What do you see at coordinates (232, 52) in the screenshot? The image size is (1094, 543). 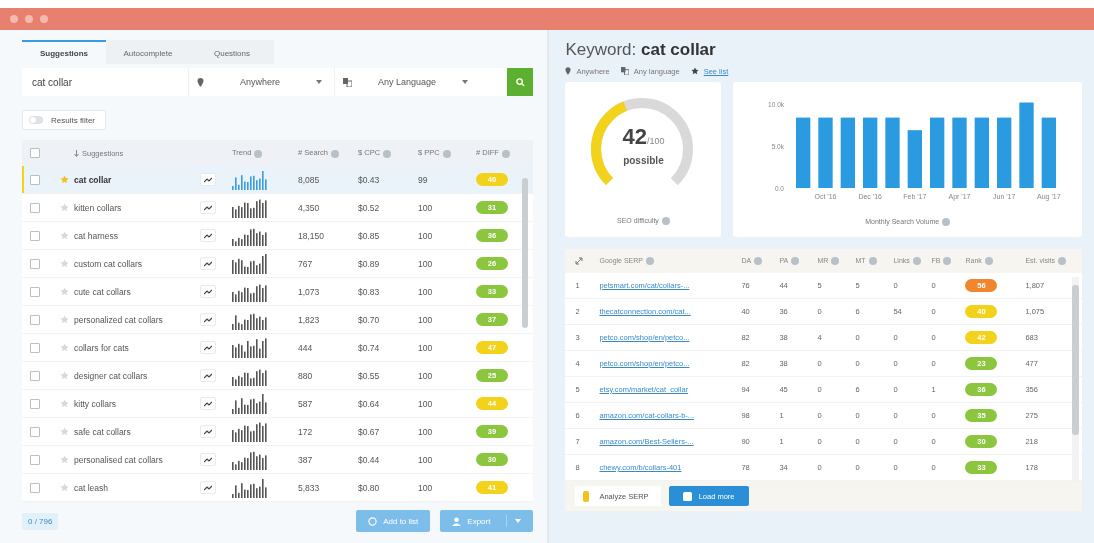 I see `tab: Questions` at bounding box center [232, 52].